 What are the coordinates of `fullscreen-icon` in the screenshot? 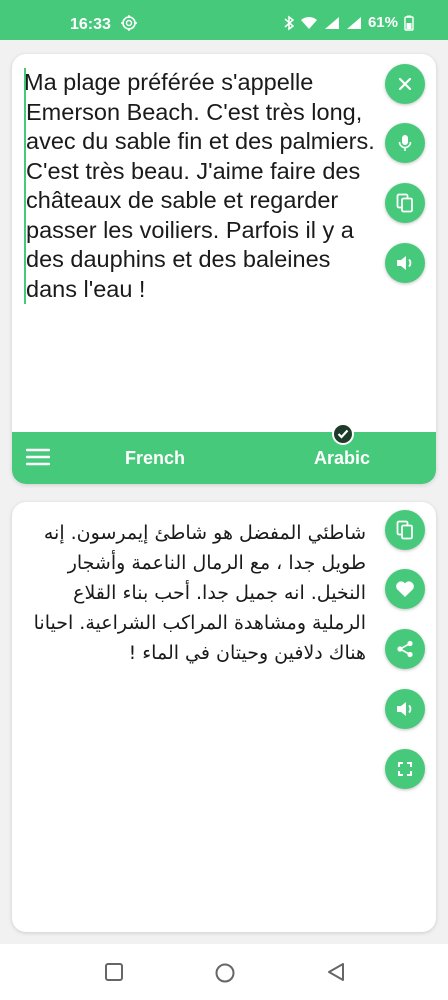 It's located at (405, 769).